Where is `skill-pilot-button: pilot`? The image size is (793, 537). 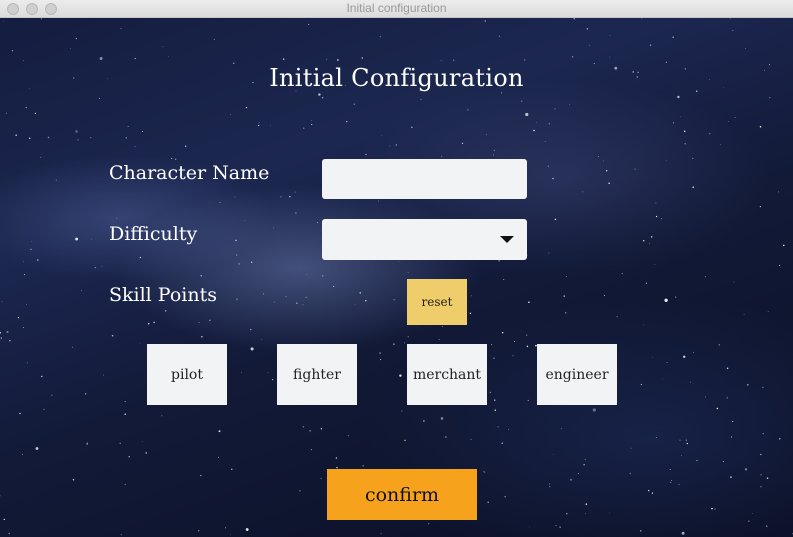
skill-pilot-button: pilot is located at coordinates (187, 374).